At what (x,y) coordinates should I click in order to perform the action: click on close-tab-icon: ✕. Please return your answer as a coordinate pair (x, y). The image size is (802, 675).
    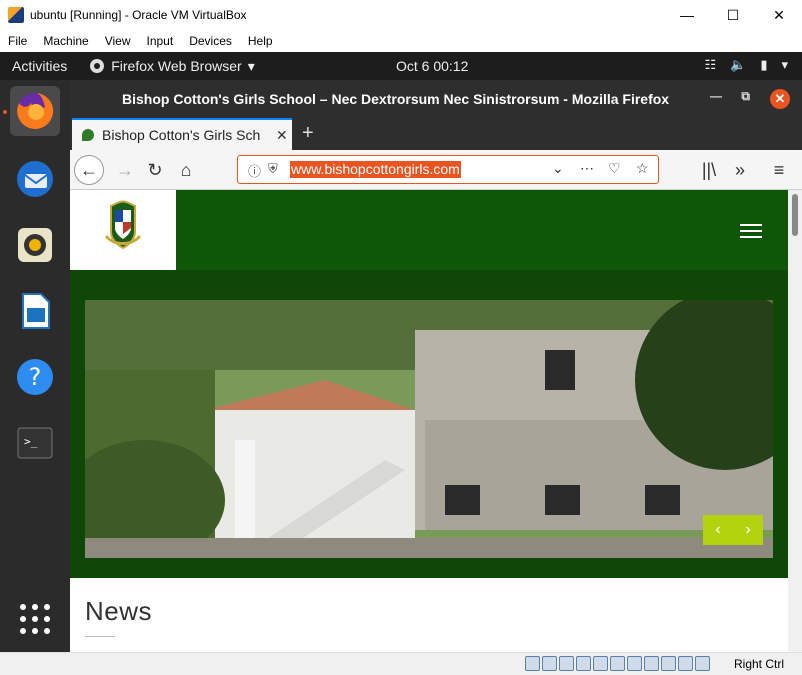
    Looking at the image, I should click on (282, 135).